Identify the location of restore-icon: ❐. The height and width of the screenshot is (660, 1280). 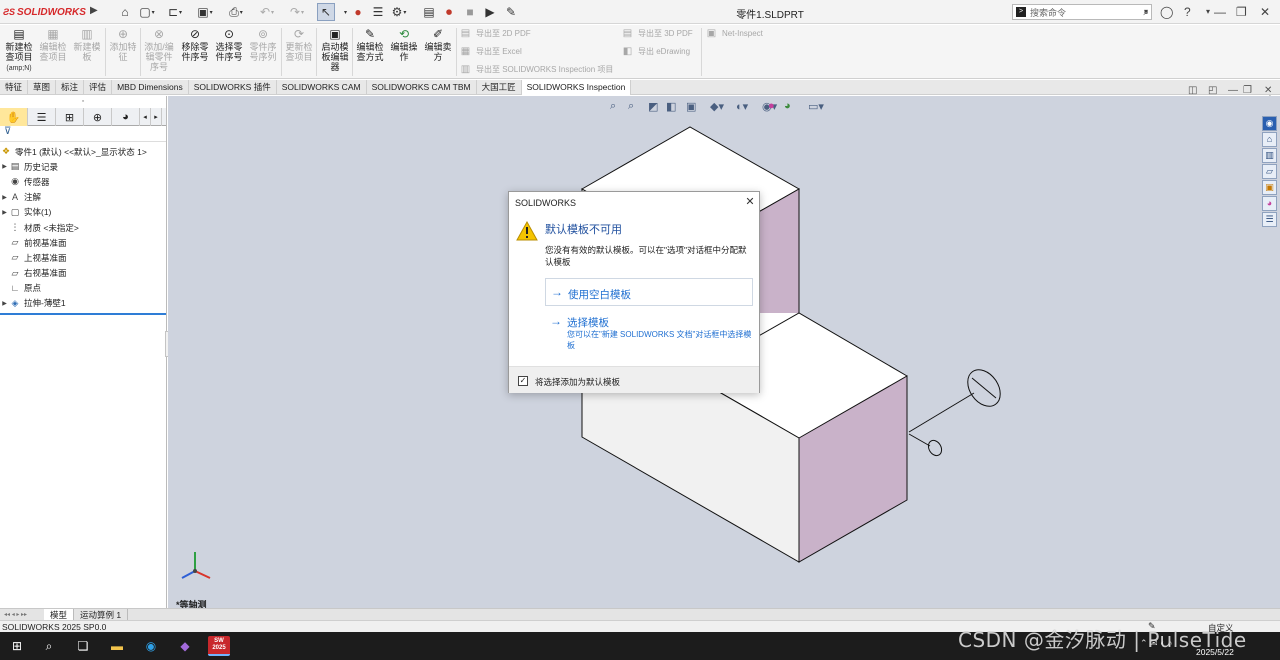
(1241, 12).